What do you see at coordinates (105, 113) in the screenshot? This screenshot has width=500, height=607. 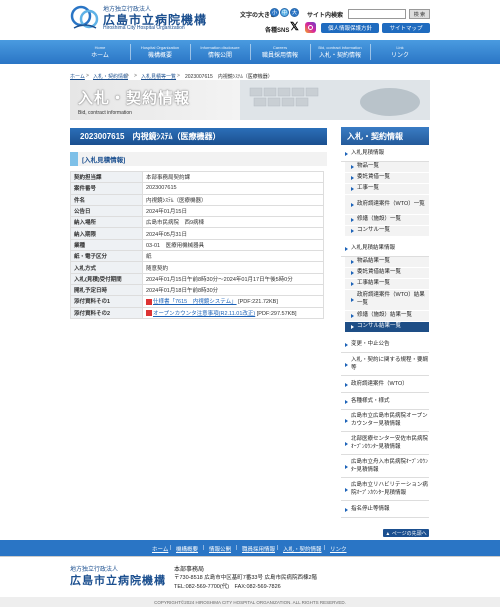 I see `banner-subtitle: Bid, contract information` at bounding box center [105, 113].